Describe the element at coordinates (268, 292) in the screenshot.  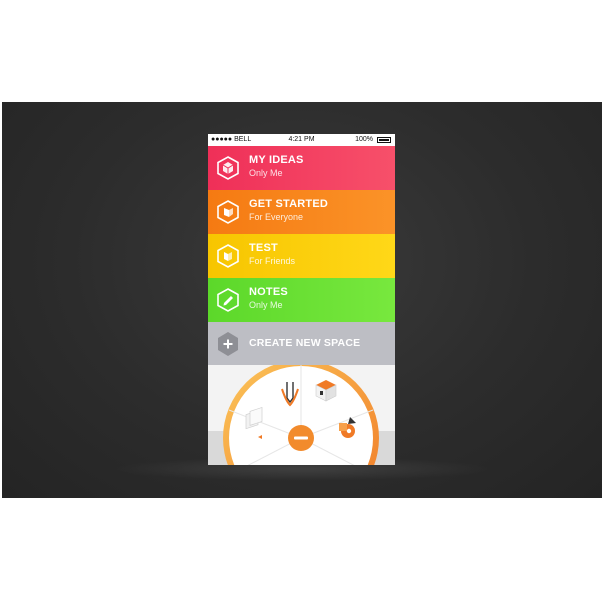
I see `space-title: NOTES` at that location.